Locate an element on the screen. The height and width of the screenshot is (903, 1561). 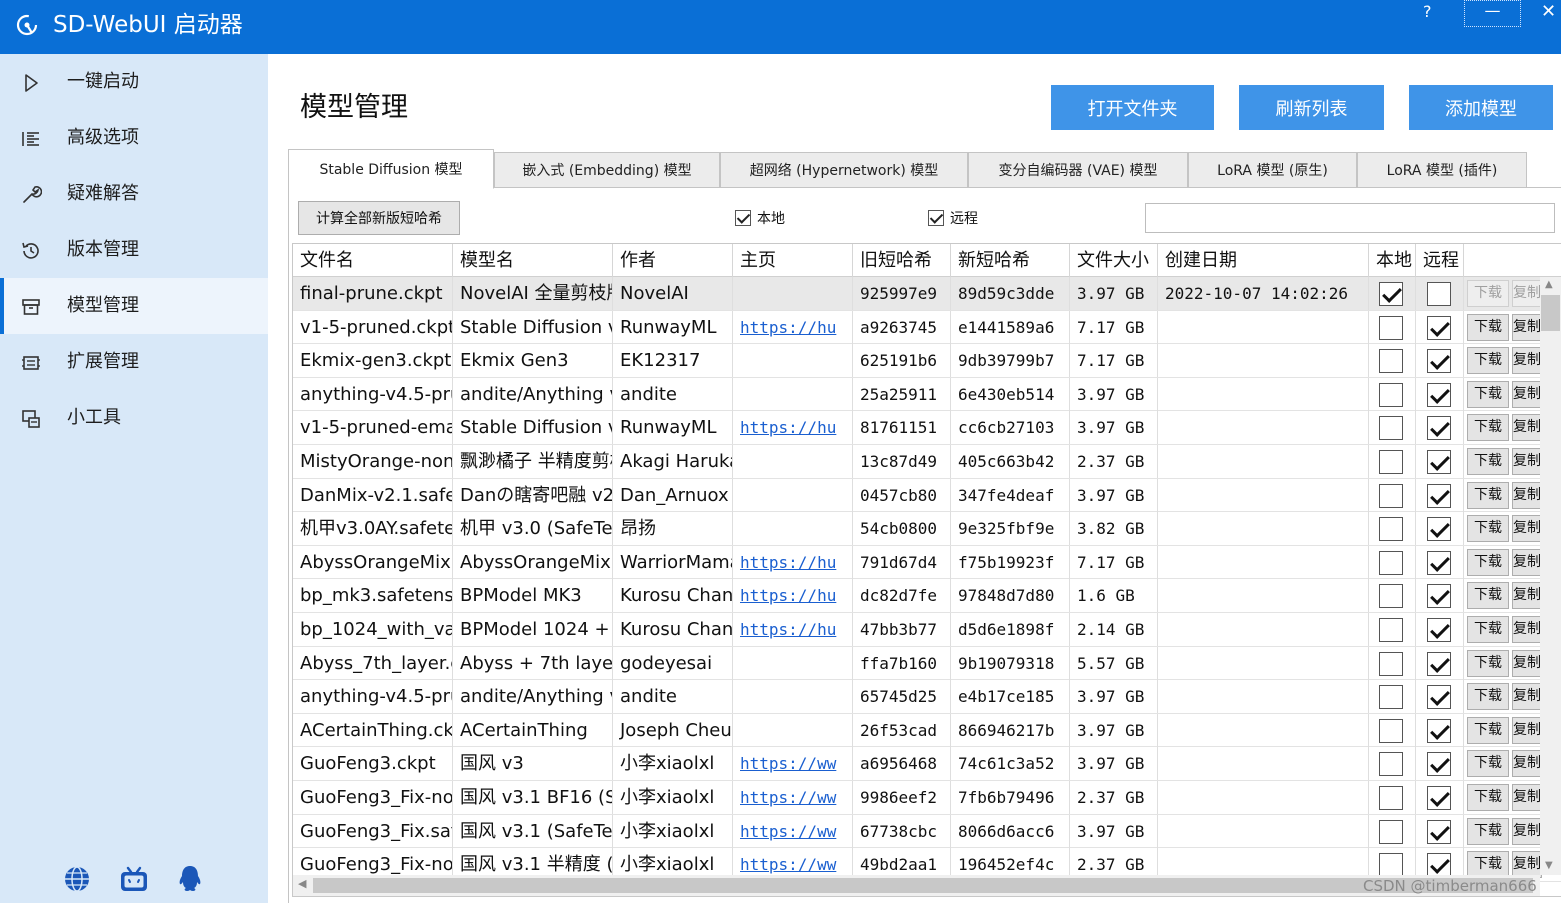
scroll-left-icon: ◀ is located at coordinates (302, 883).